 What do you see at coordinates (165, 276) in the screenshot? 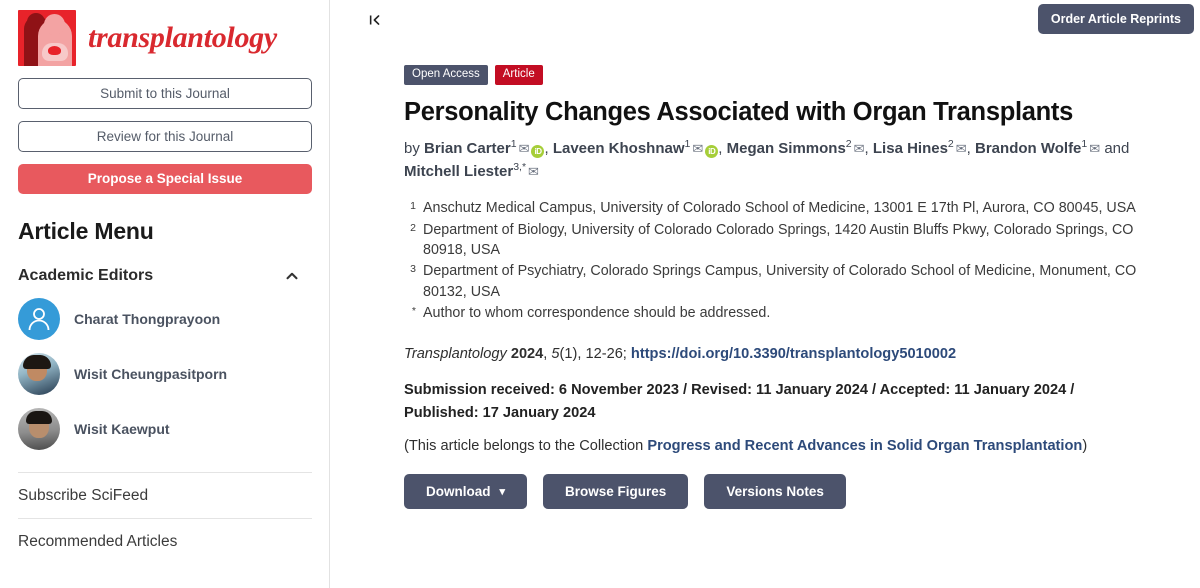
I see `academic-editors-toggle: Academic Editors` at bounding box center [165, 276].